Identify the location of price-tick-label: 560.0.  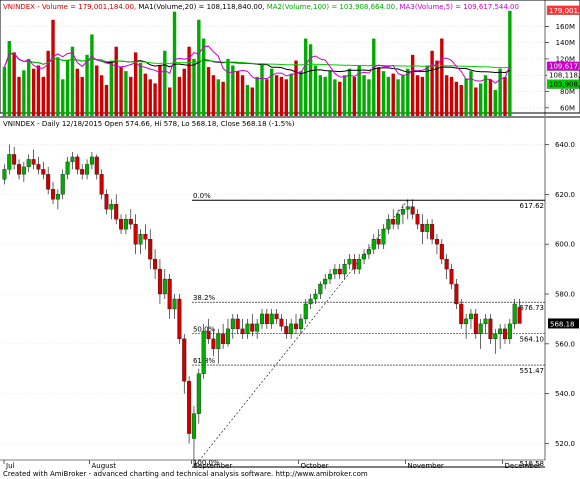
(565, 344).